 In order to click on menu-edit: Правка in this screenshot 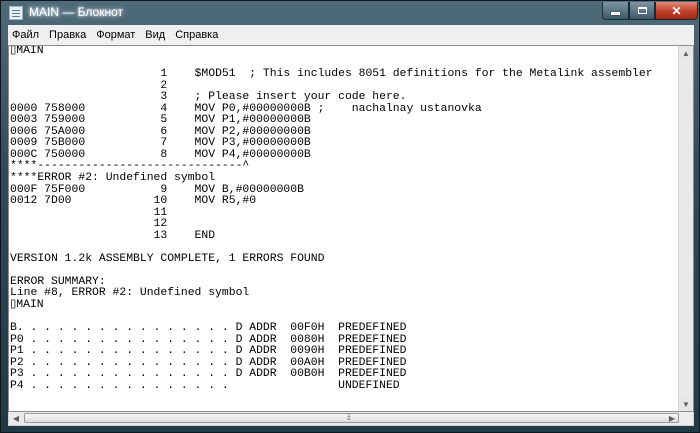, I will do `click(67, 35)`.